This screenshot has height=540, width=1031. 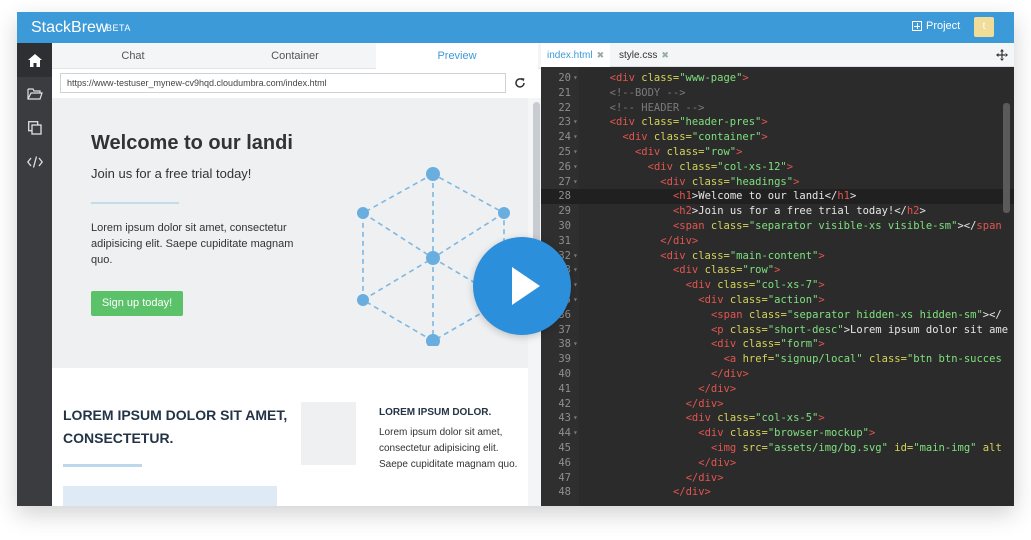 What do you see at coordinates (457, 56) in the screenshot?
I see `tab-preview: Preview` at bounding box center [457, 56].